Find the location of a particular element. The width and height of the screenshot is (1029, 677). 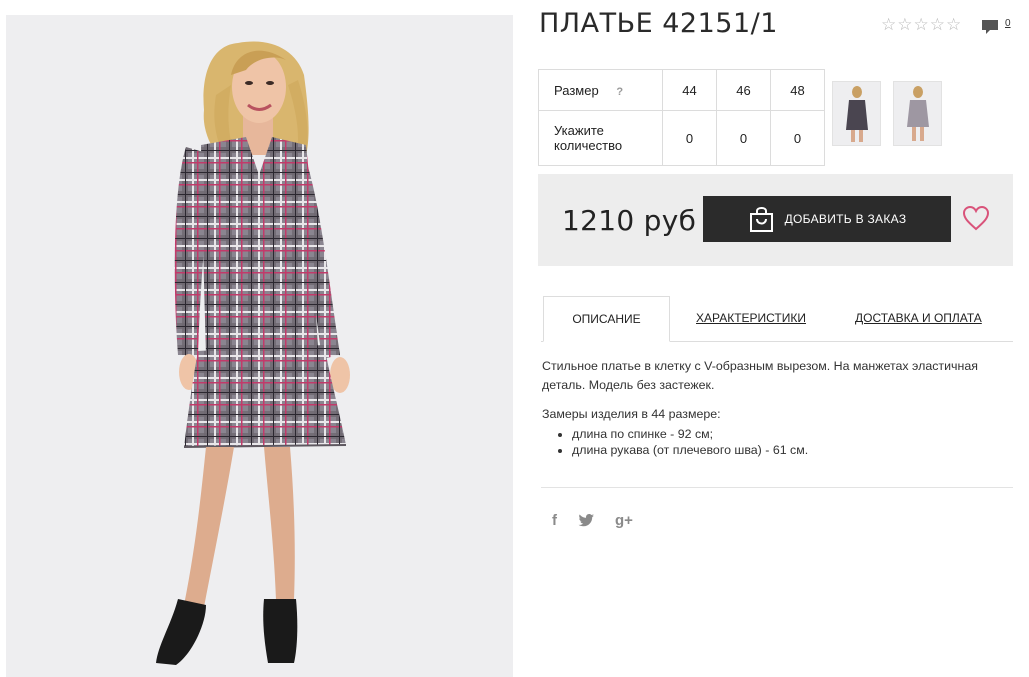

heart-icon is located at coordinates (976, 218).